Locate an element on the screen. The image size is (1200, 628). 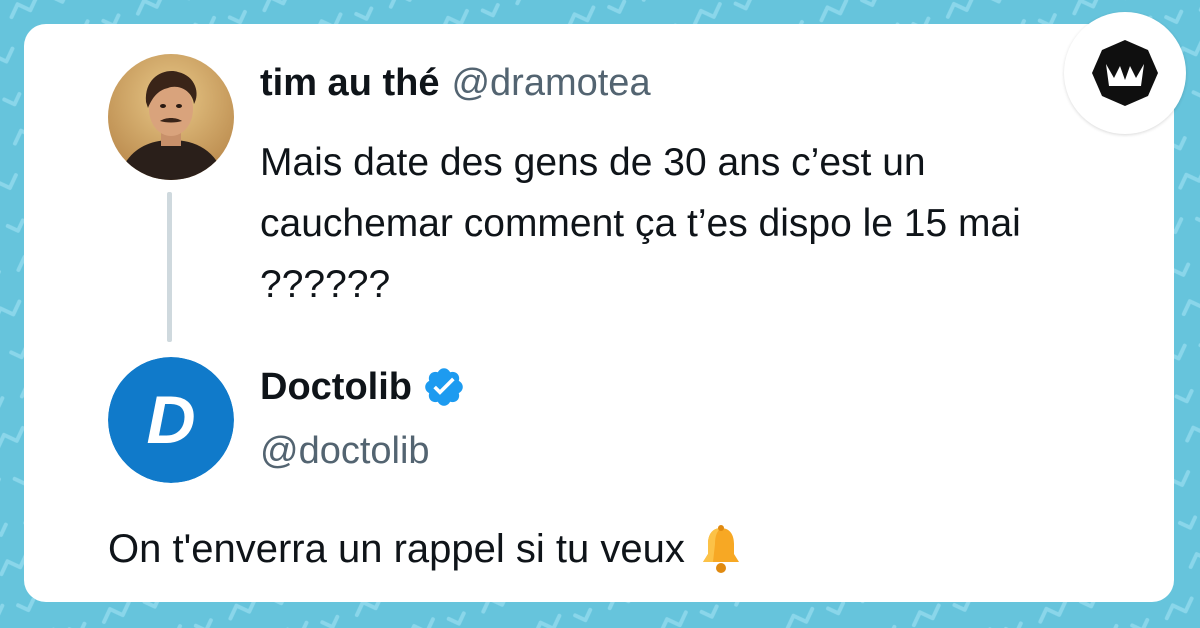
svg-text: D is located at coordinates (170, 420).